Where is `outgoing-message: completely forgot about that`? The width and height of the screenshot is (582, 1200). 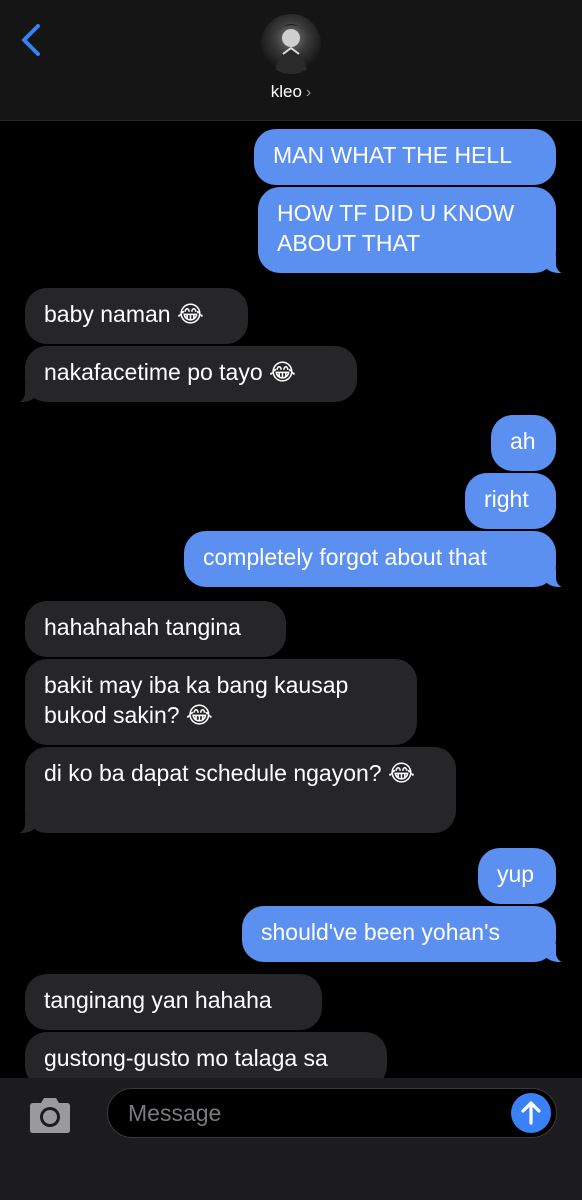
outgoing-message: completely forgot about that is located at coordinates (377, 559).